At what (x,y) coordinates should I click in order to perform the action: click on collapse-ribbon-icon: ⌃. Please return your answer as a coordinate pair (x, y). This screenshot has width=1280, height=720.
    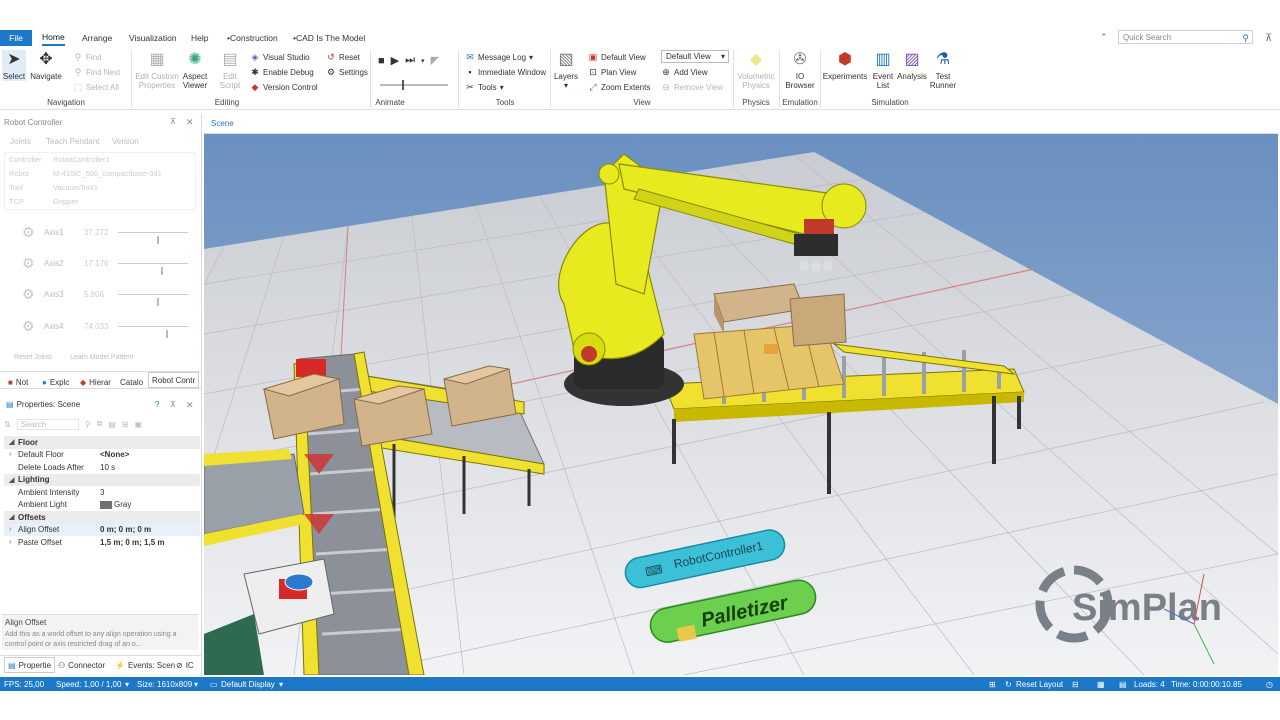
    Looking at the image, I should click on (1104, 37).